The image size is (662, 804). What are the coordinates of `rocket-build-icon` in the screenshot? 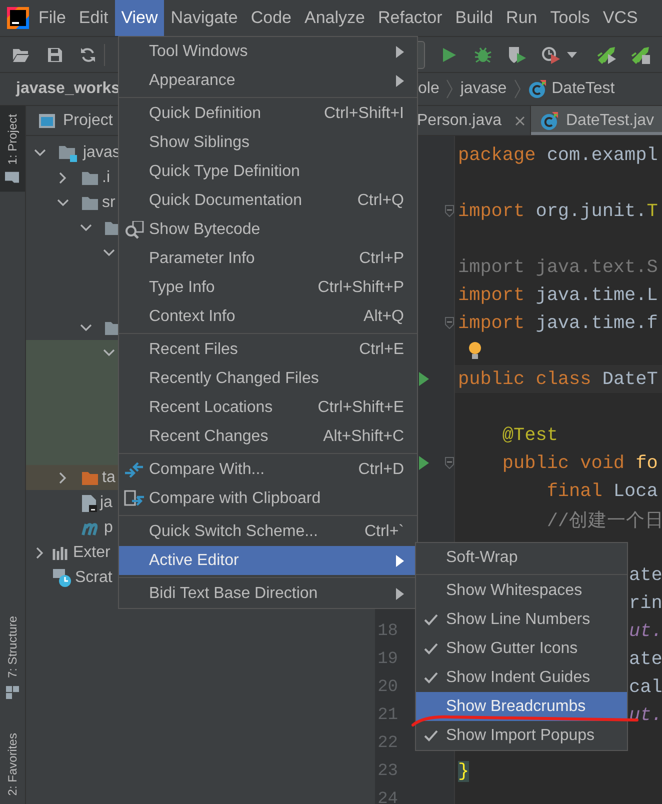 It's located at (640, 54).